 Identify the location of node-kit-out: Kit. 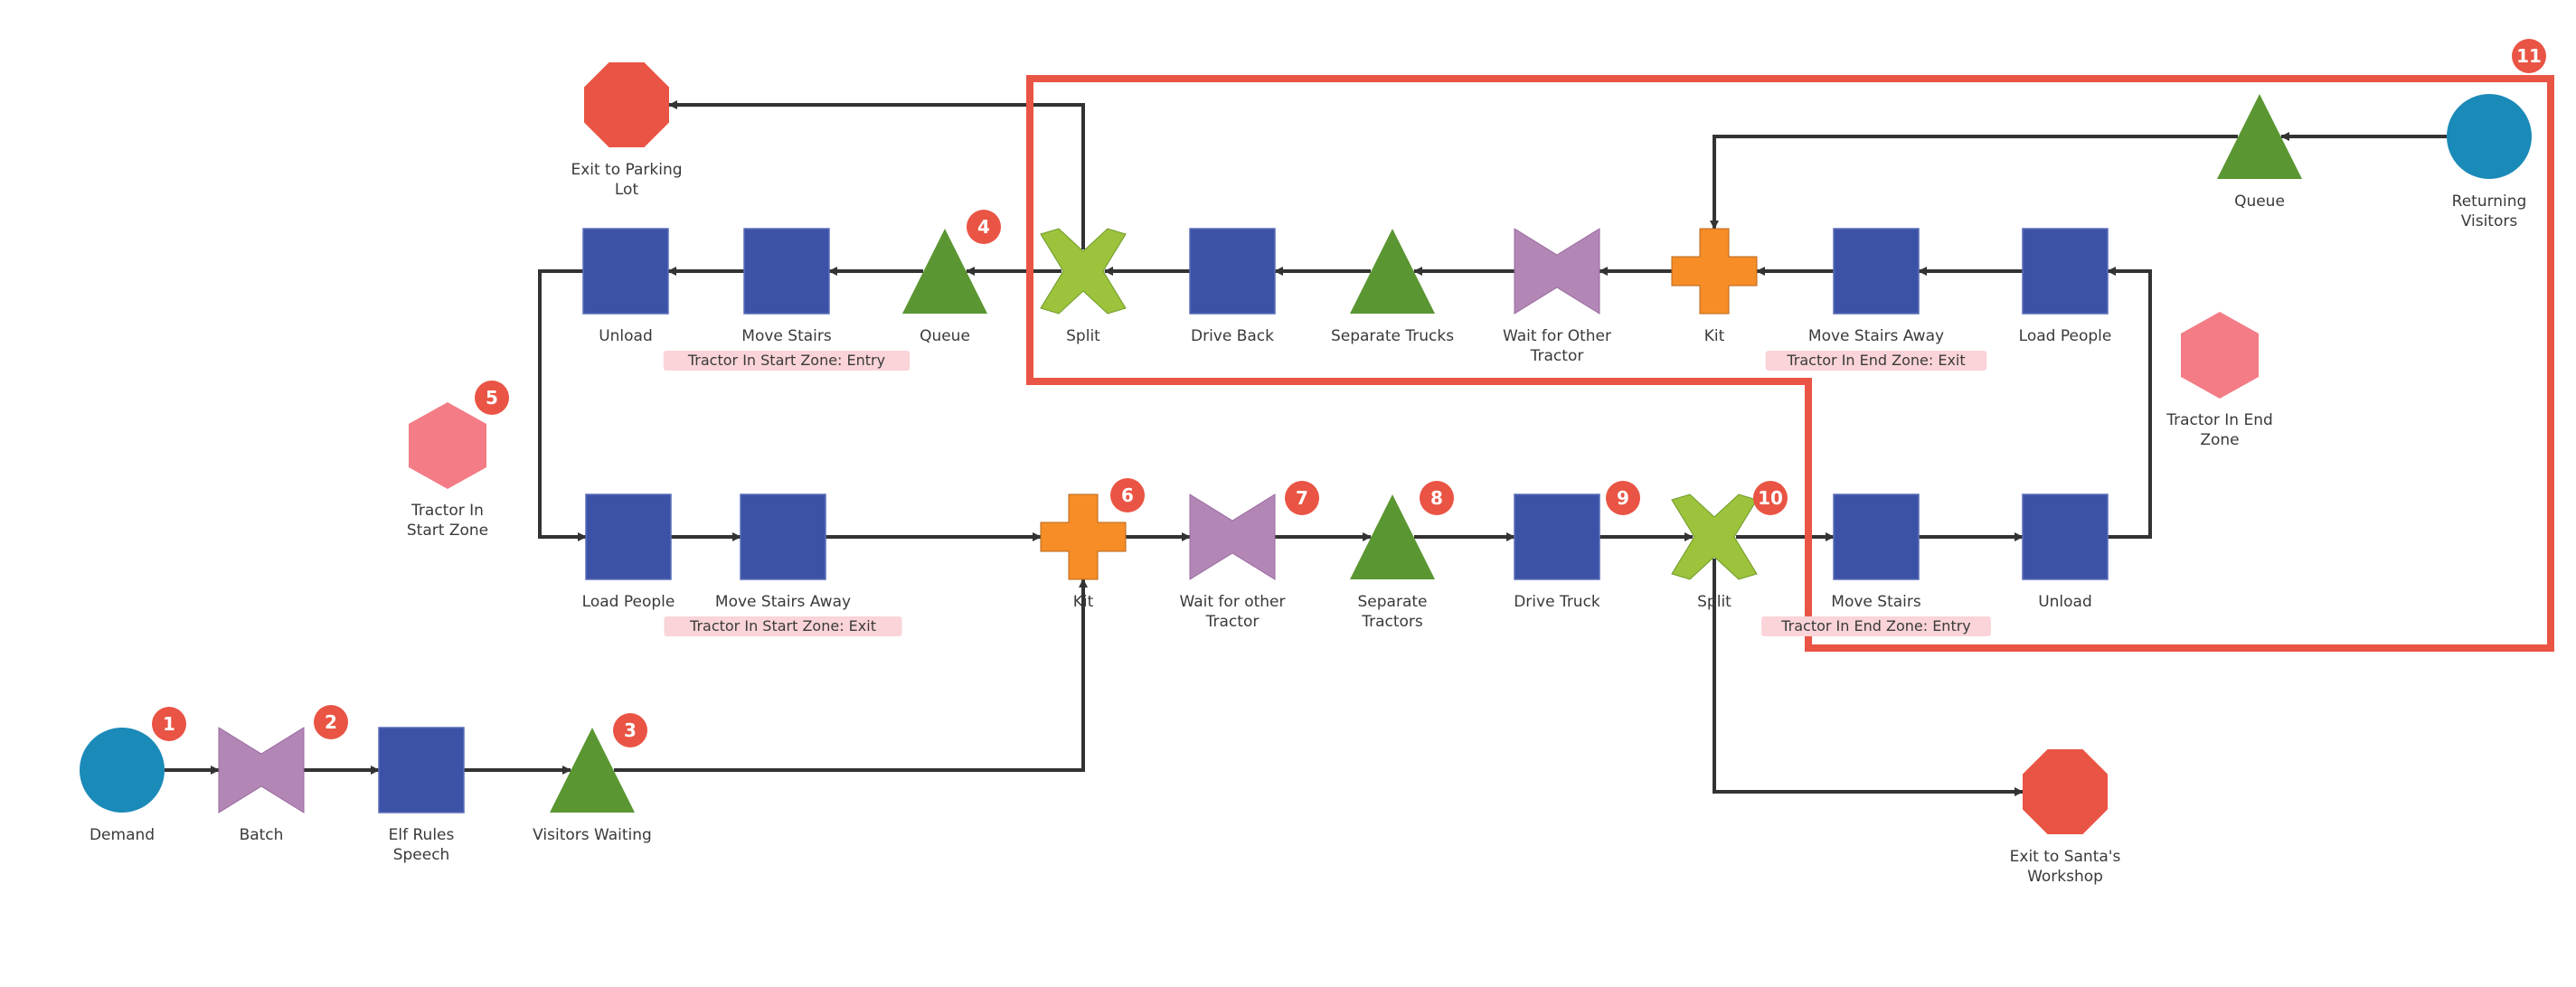
(1084, 552).